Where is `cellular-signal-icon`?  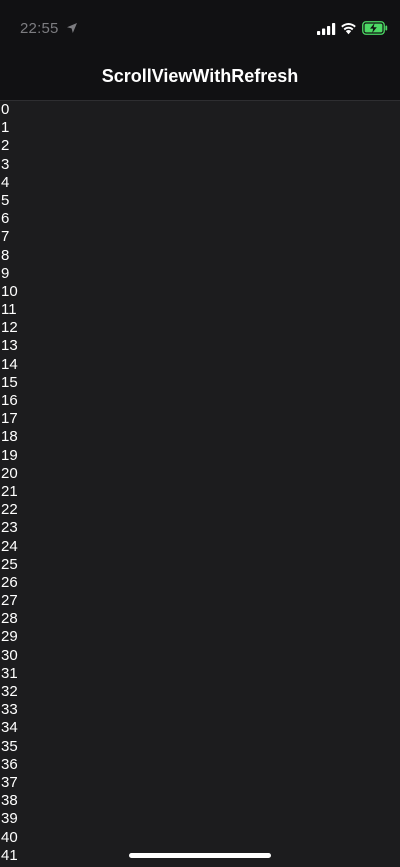 cellular-signal-icon is located at coordinates (326, 29).